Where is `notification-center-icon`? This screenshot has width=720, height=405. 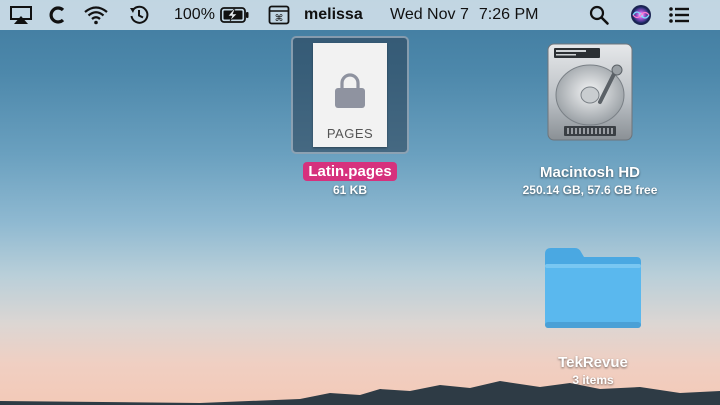 notification-center-icon is located at coordinates (679, 15).